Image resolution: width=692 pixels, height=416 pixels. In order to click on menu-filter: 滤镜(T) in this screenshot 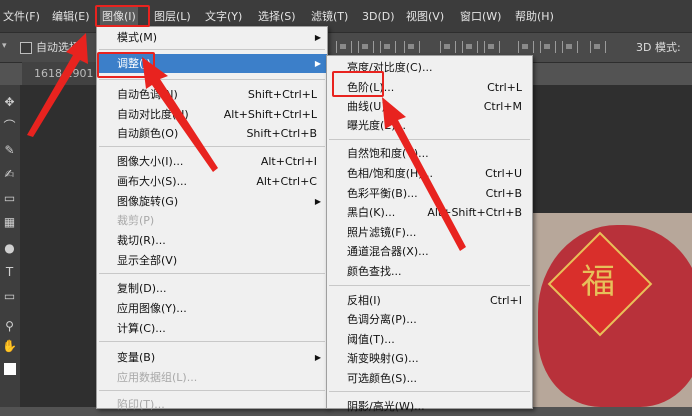, I will do `click(329, 16)`.